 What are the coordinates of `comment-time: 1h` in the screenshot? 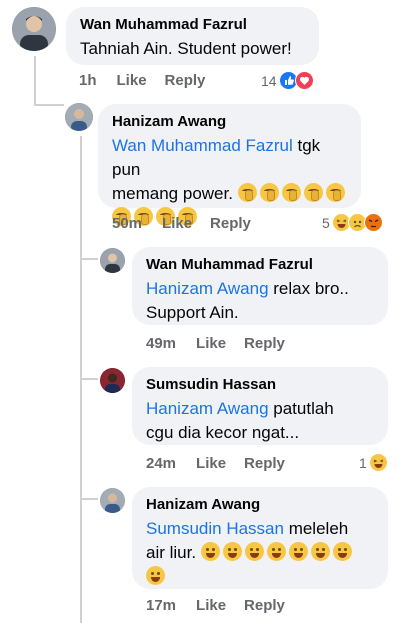 It's located at (88, 80).